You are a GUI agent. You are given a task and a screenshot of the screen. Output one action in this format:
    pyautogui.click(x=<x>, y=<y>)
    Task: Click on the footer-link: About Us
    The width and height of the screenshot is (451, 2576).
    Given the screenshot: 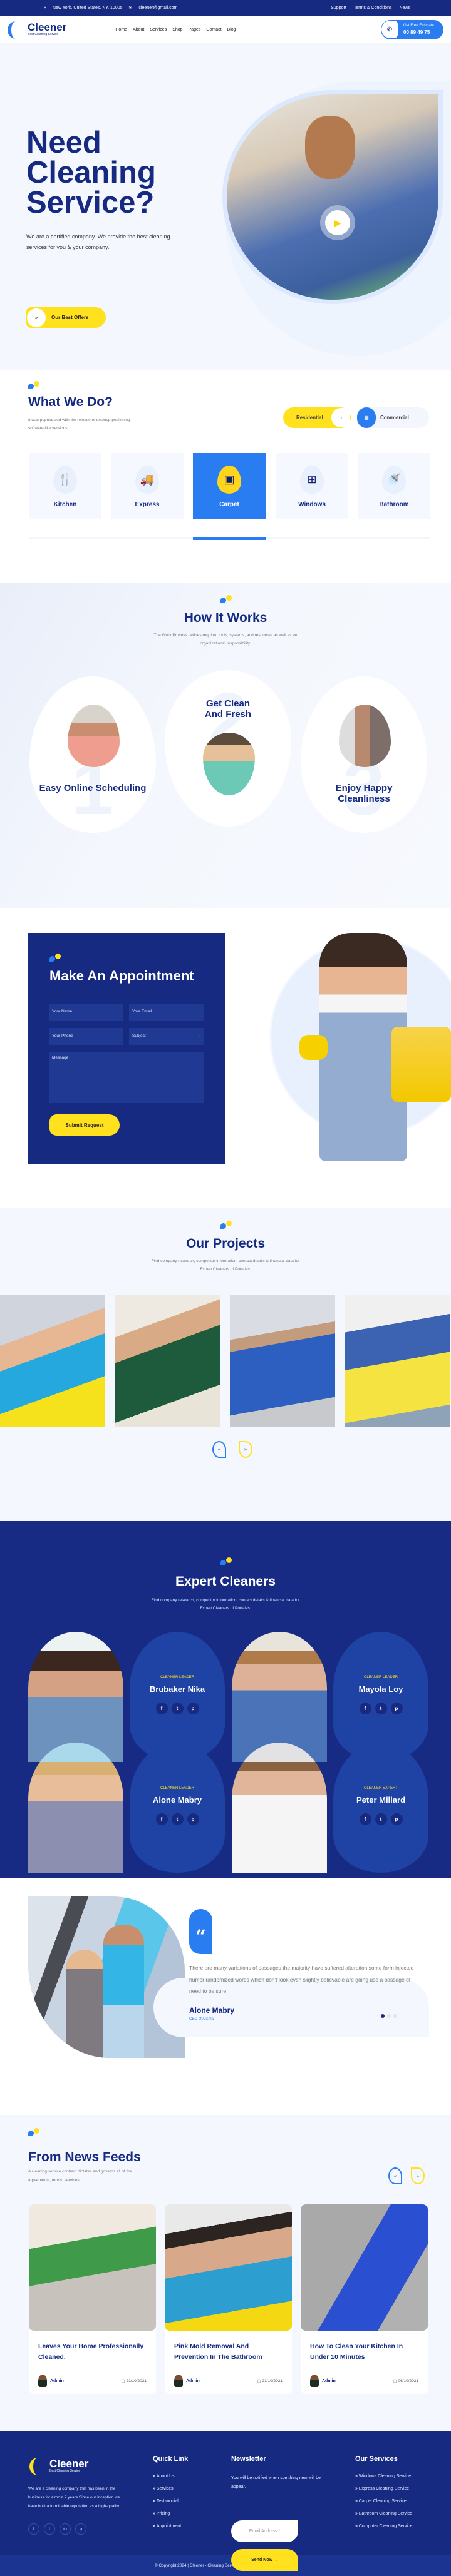 What is the action you would take?
    pyautogui.click(x=170, y=2476)
    